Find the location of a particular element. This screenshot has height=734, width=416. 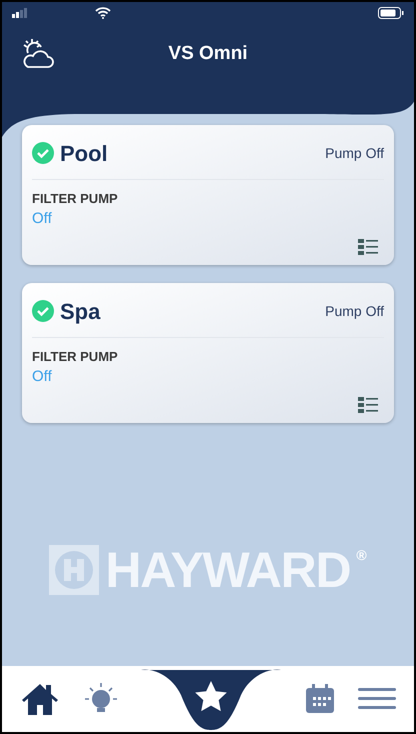

home-icon is located at coordinates (40, 699).